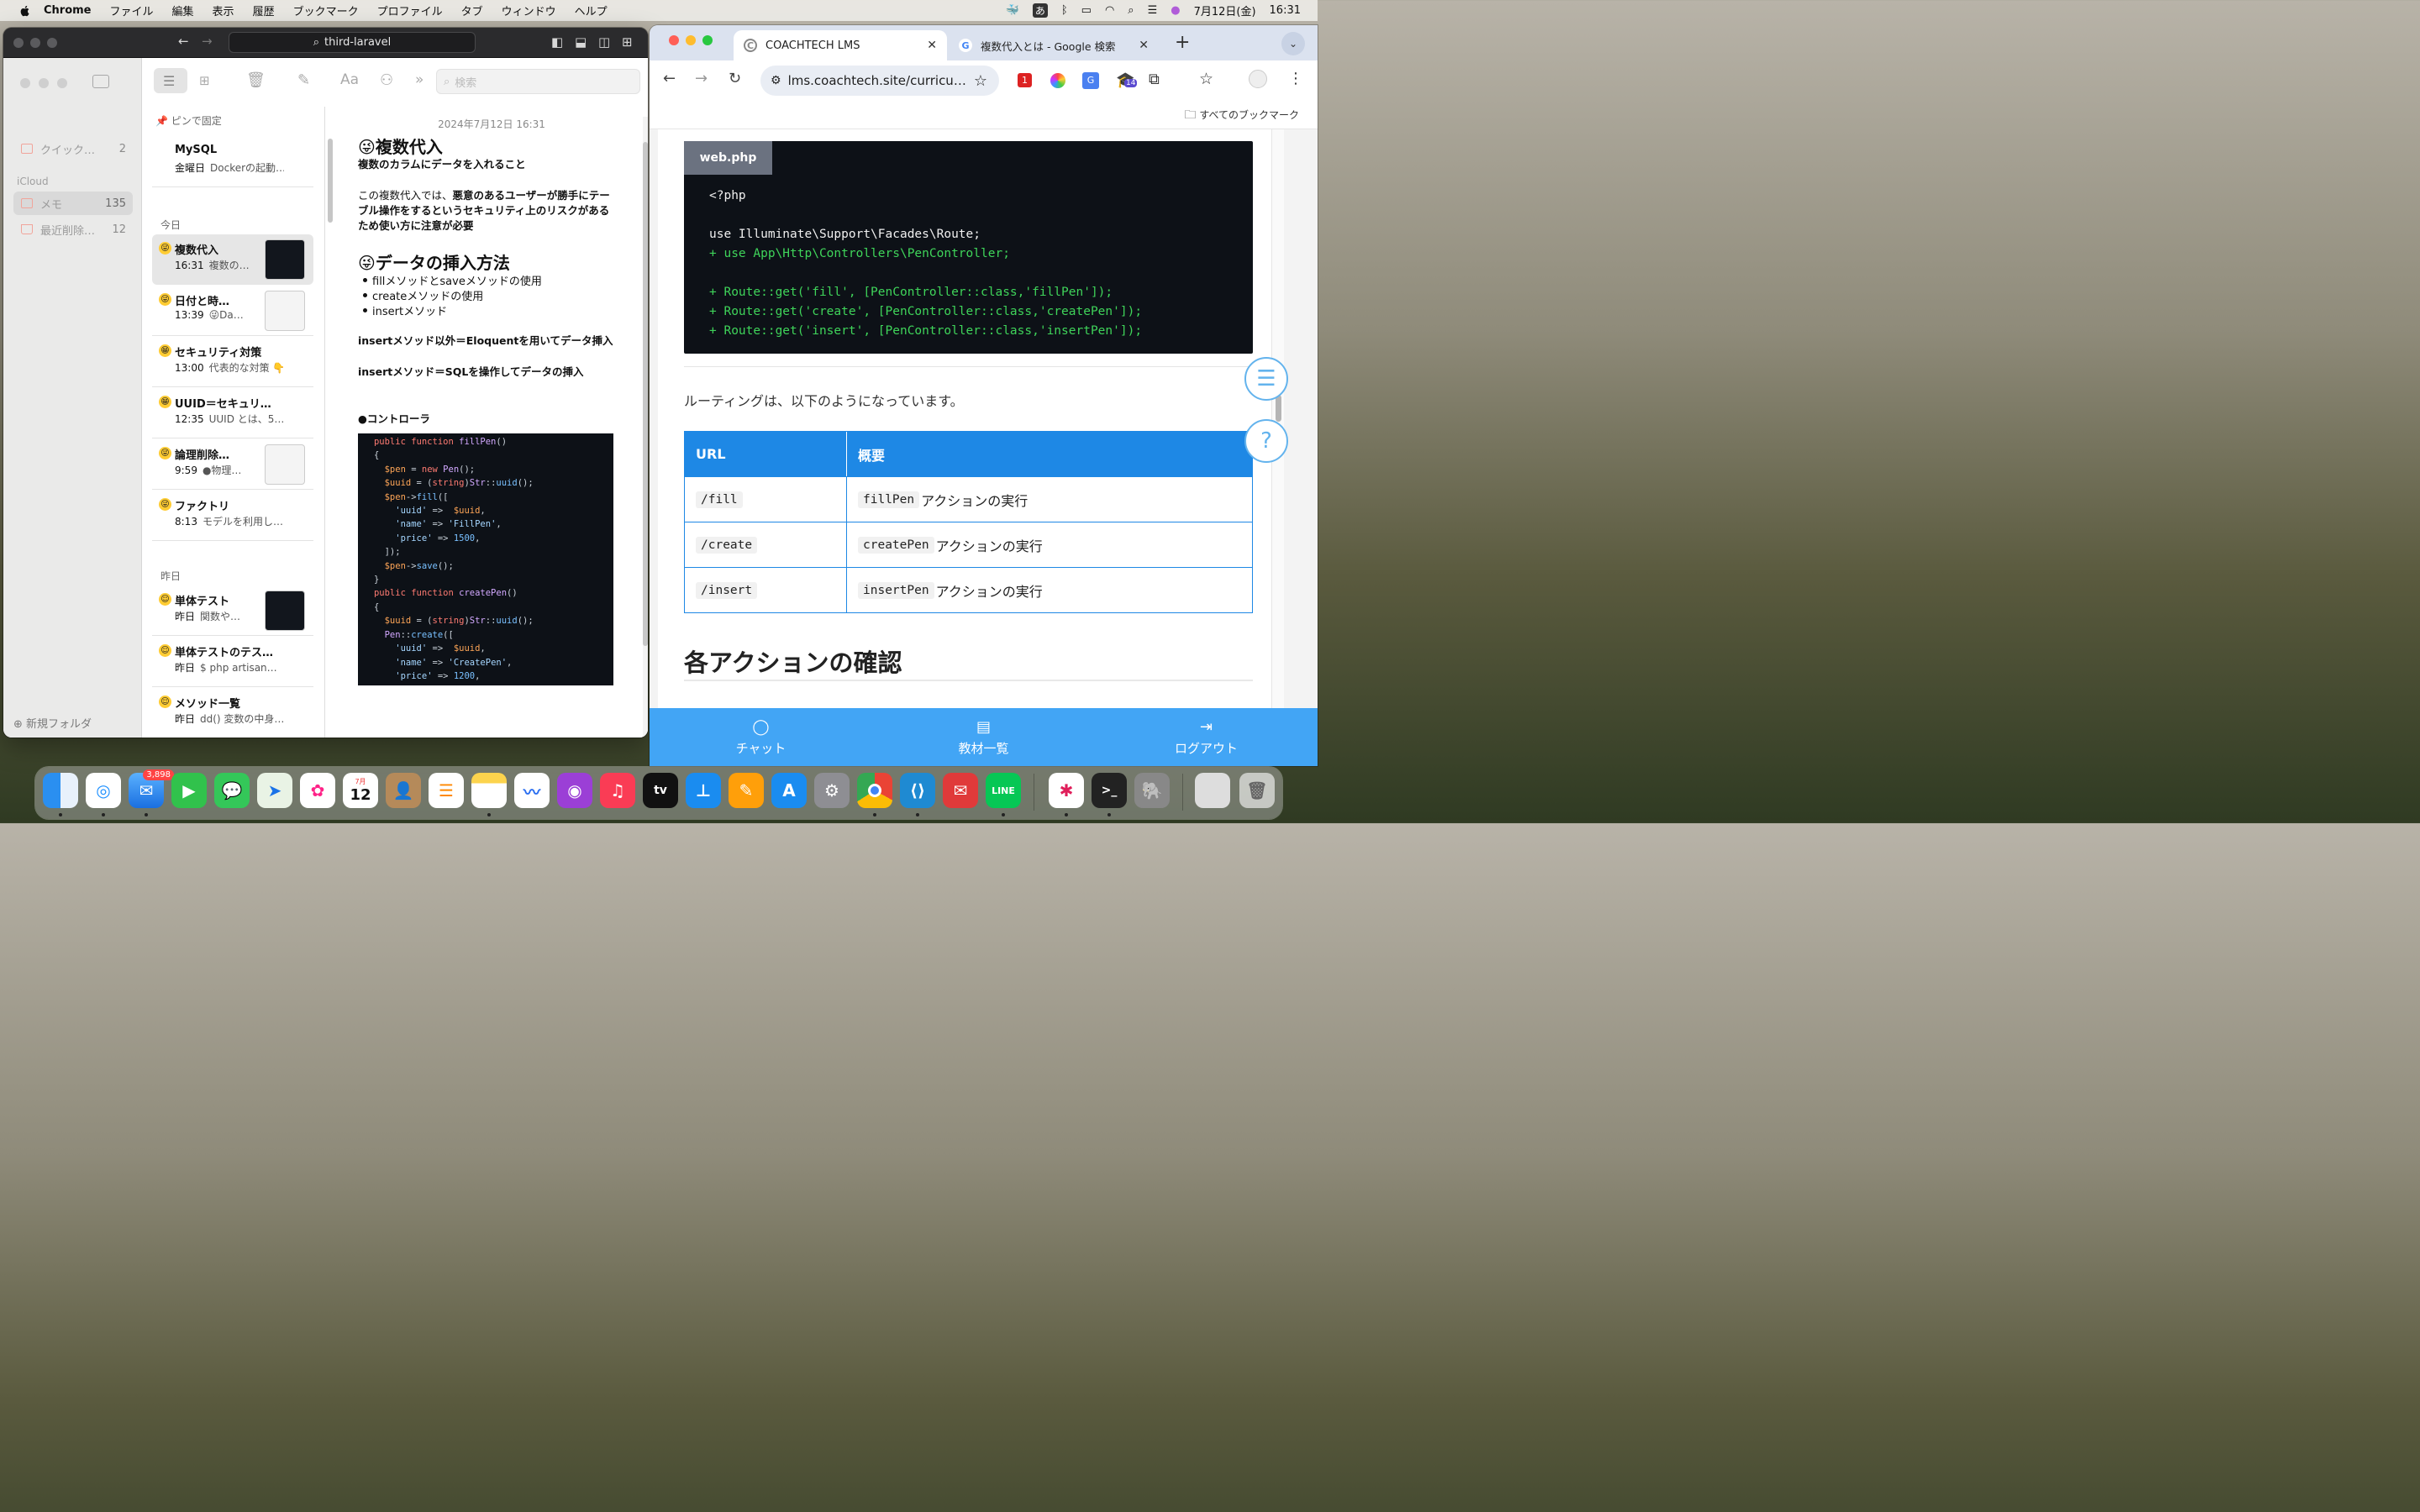  I want to click on spotlight-search-icon: ⌕, so click(1131, 10).